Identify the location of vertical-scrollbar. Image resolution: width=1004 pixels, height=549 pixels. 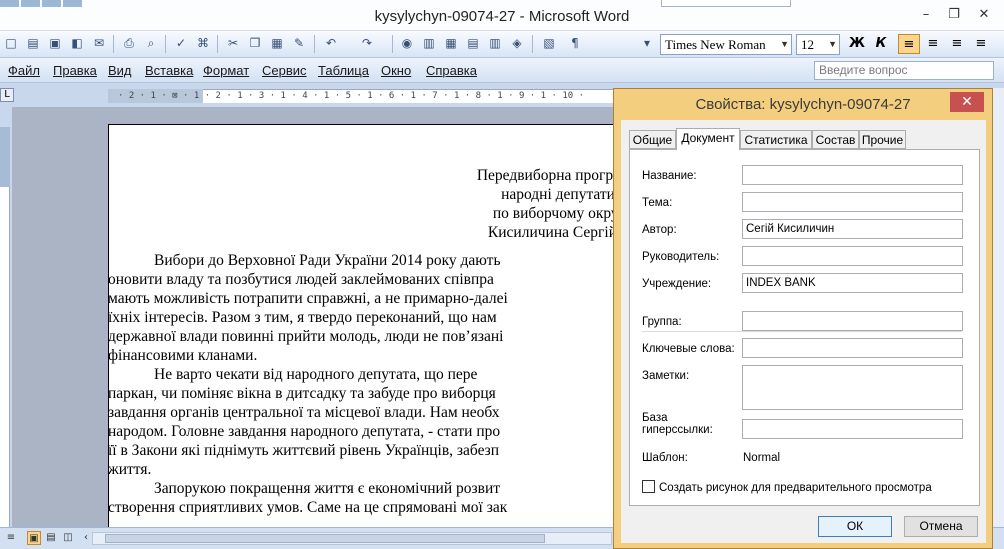
(998, 307).